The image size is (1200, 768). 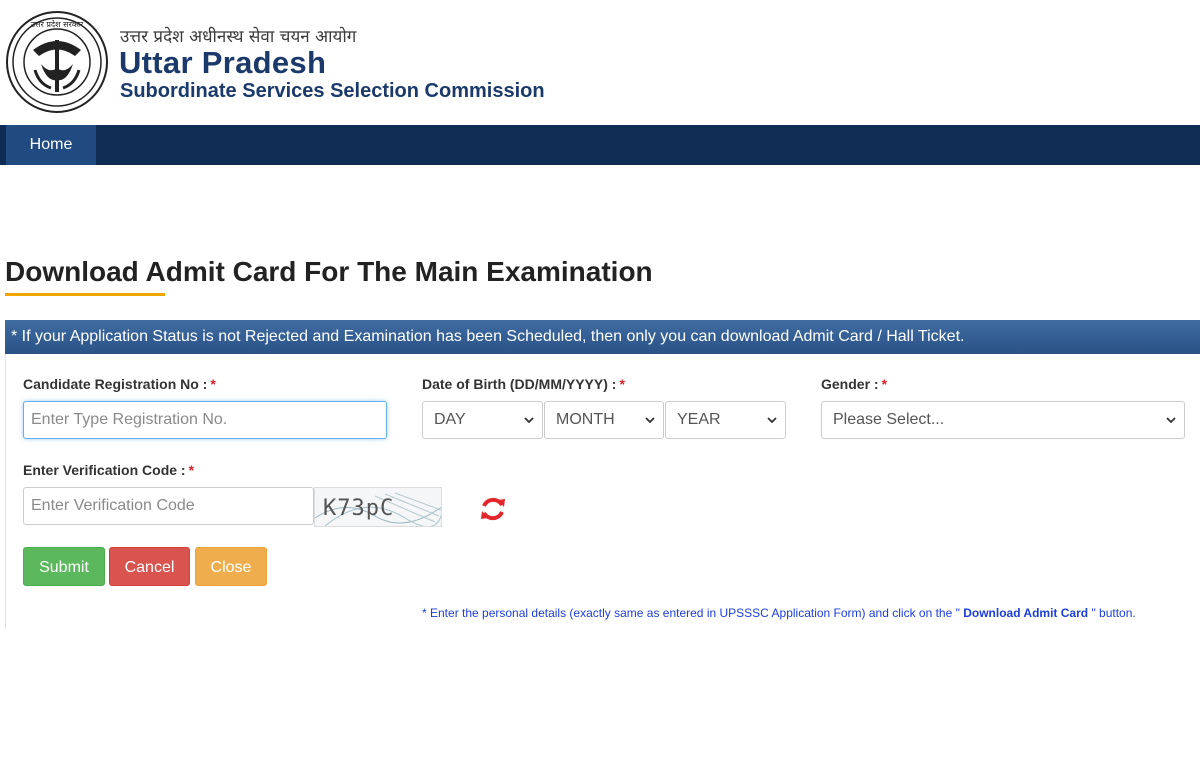 I want to click on dob-day-select: DAY, so click(x=482, y=420).